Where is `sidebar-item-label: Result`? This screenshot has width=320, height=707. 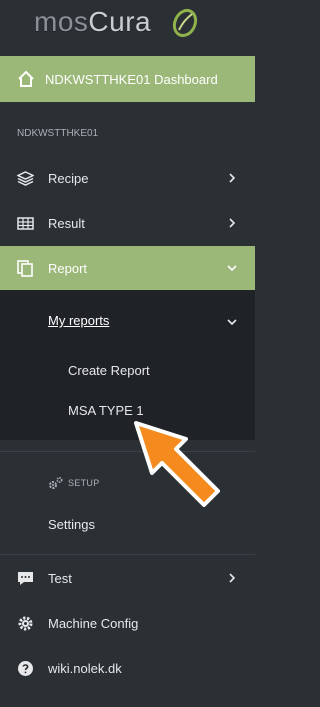
sidebar-item-label: Result is located at coordinates (66, 223).